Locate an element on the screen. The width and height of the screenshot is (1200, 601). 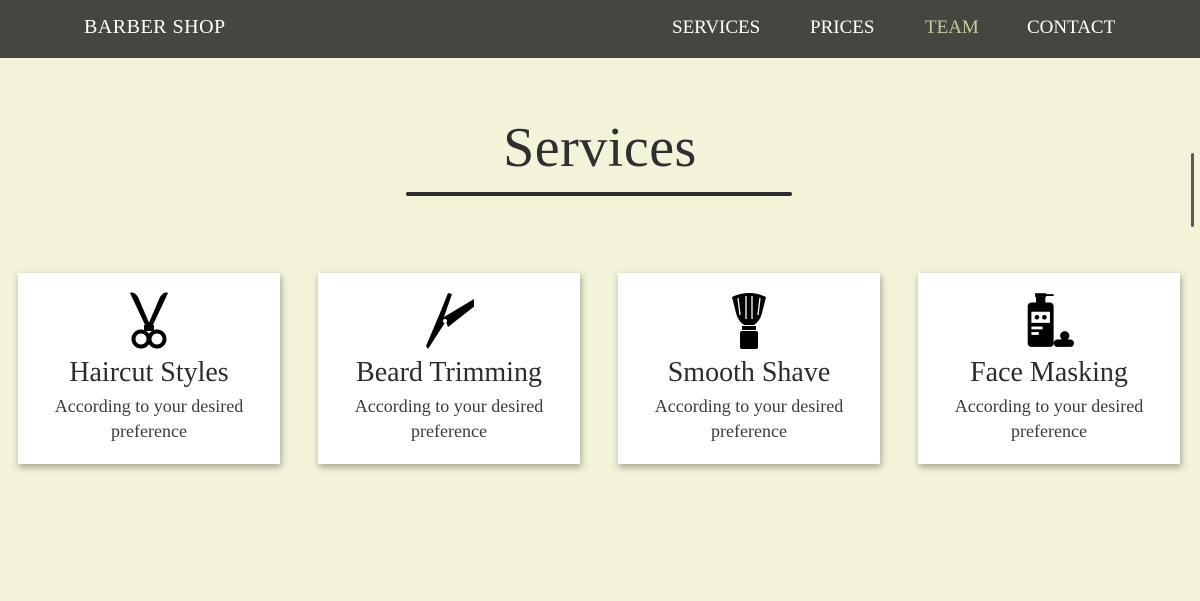
title-underline is located at coordinates (599, 194).